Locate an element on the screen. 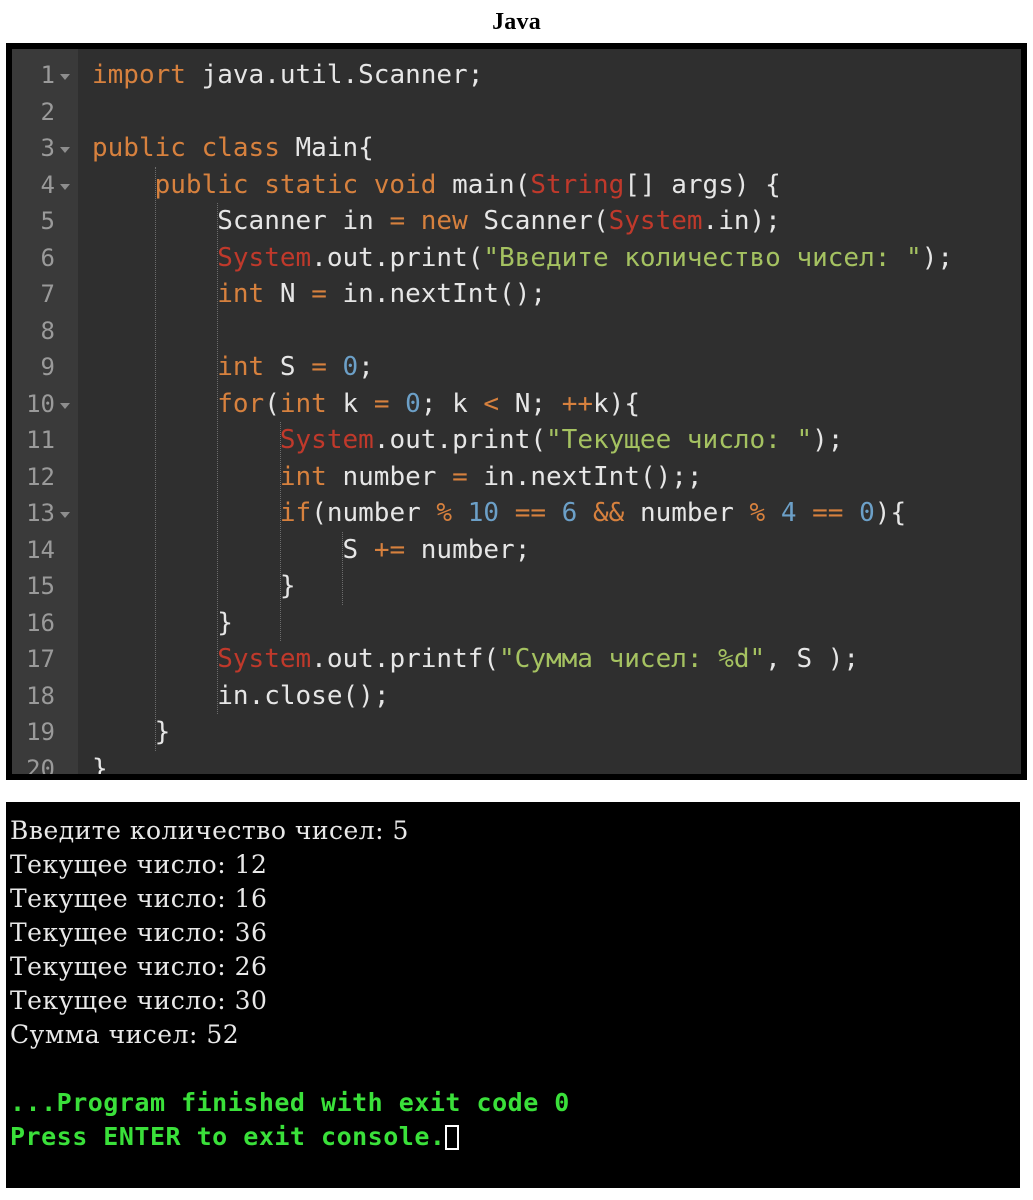  line-number-gutter: 1 2 3 4 5 6 7 8 9 10 11 12 13 14 15 16 17 18 19 20 is located at coordinates (45, 411).